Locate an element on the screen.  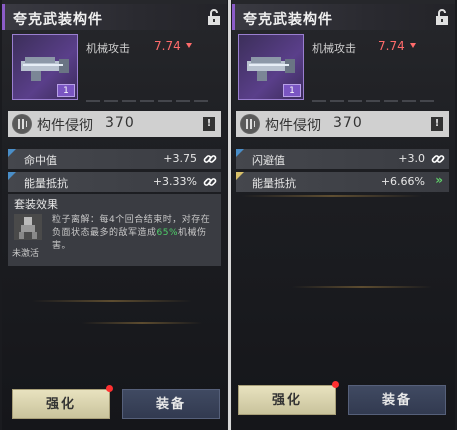
attribute-value: +6.66% is located at coordinates (402, 181).